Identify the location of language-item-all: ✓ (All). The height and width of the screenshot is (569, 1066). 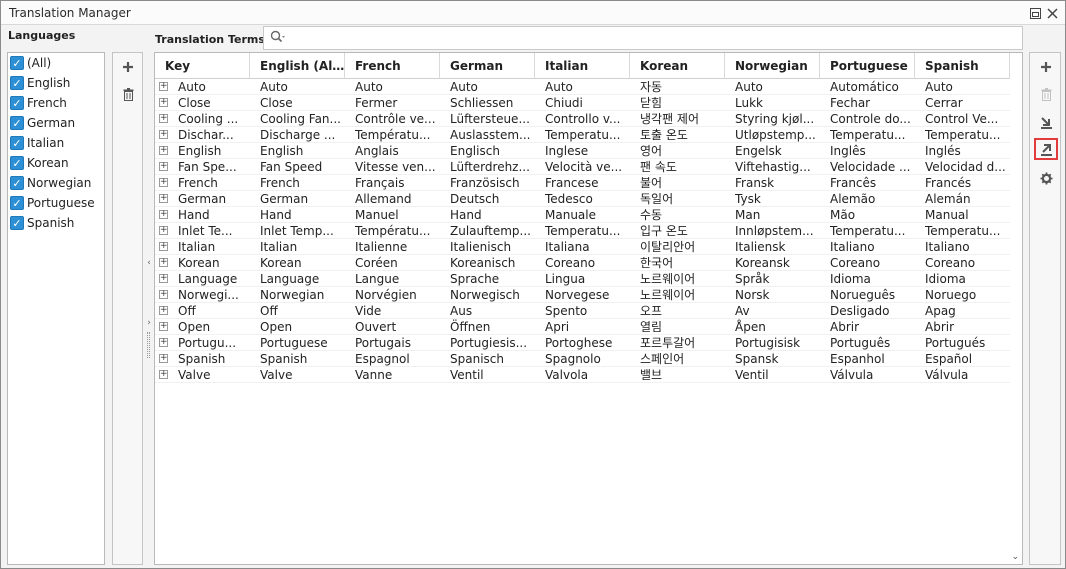
(30, 63).